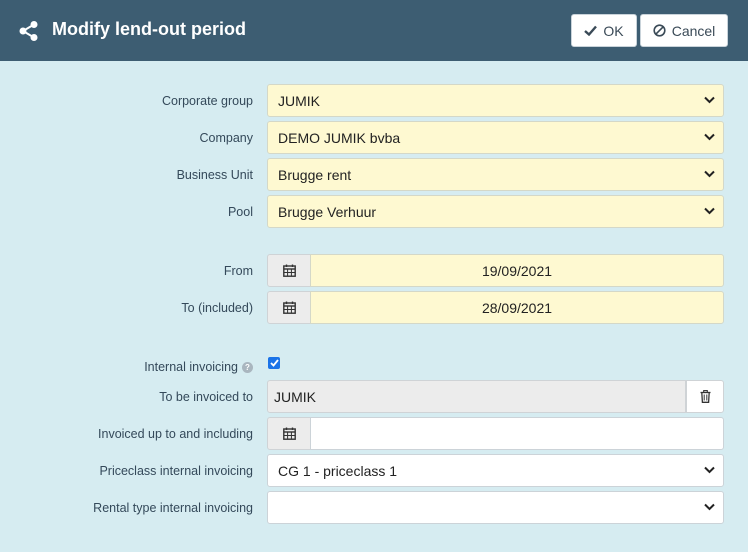 The height and width of the screenshot is (552, 748). What do you see at coordinates (173, 508) in the screenshot?
I see `rental-type-label: Rental type internal invoicing` at bounding box center [173, 508].